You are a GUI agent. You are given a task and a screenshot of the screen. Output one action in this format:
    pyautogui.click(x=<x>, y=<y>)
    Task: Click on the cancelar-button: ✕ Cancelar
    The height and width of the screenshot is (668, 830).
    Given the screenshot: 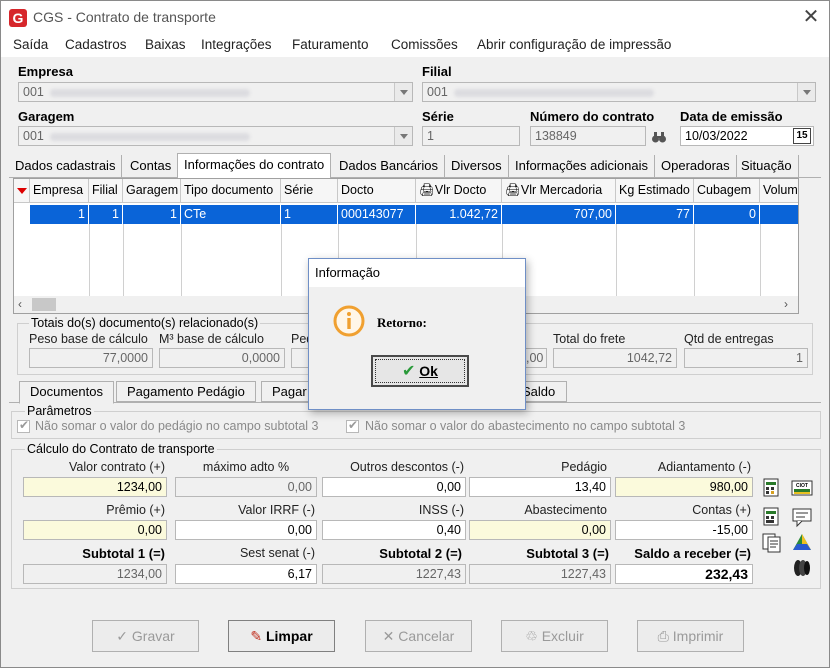 What is the action you would take?
    pyautogui.click(x=418, y=636)
    